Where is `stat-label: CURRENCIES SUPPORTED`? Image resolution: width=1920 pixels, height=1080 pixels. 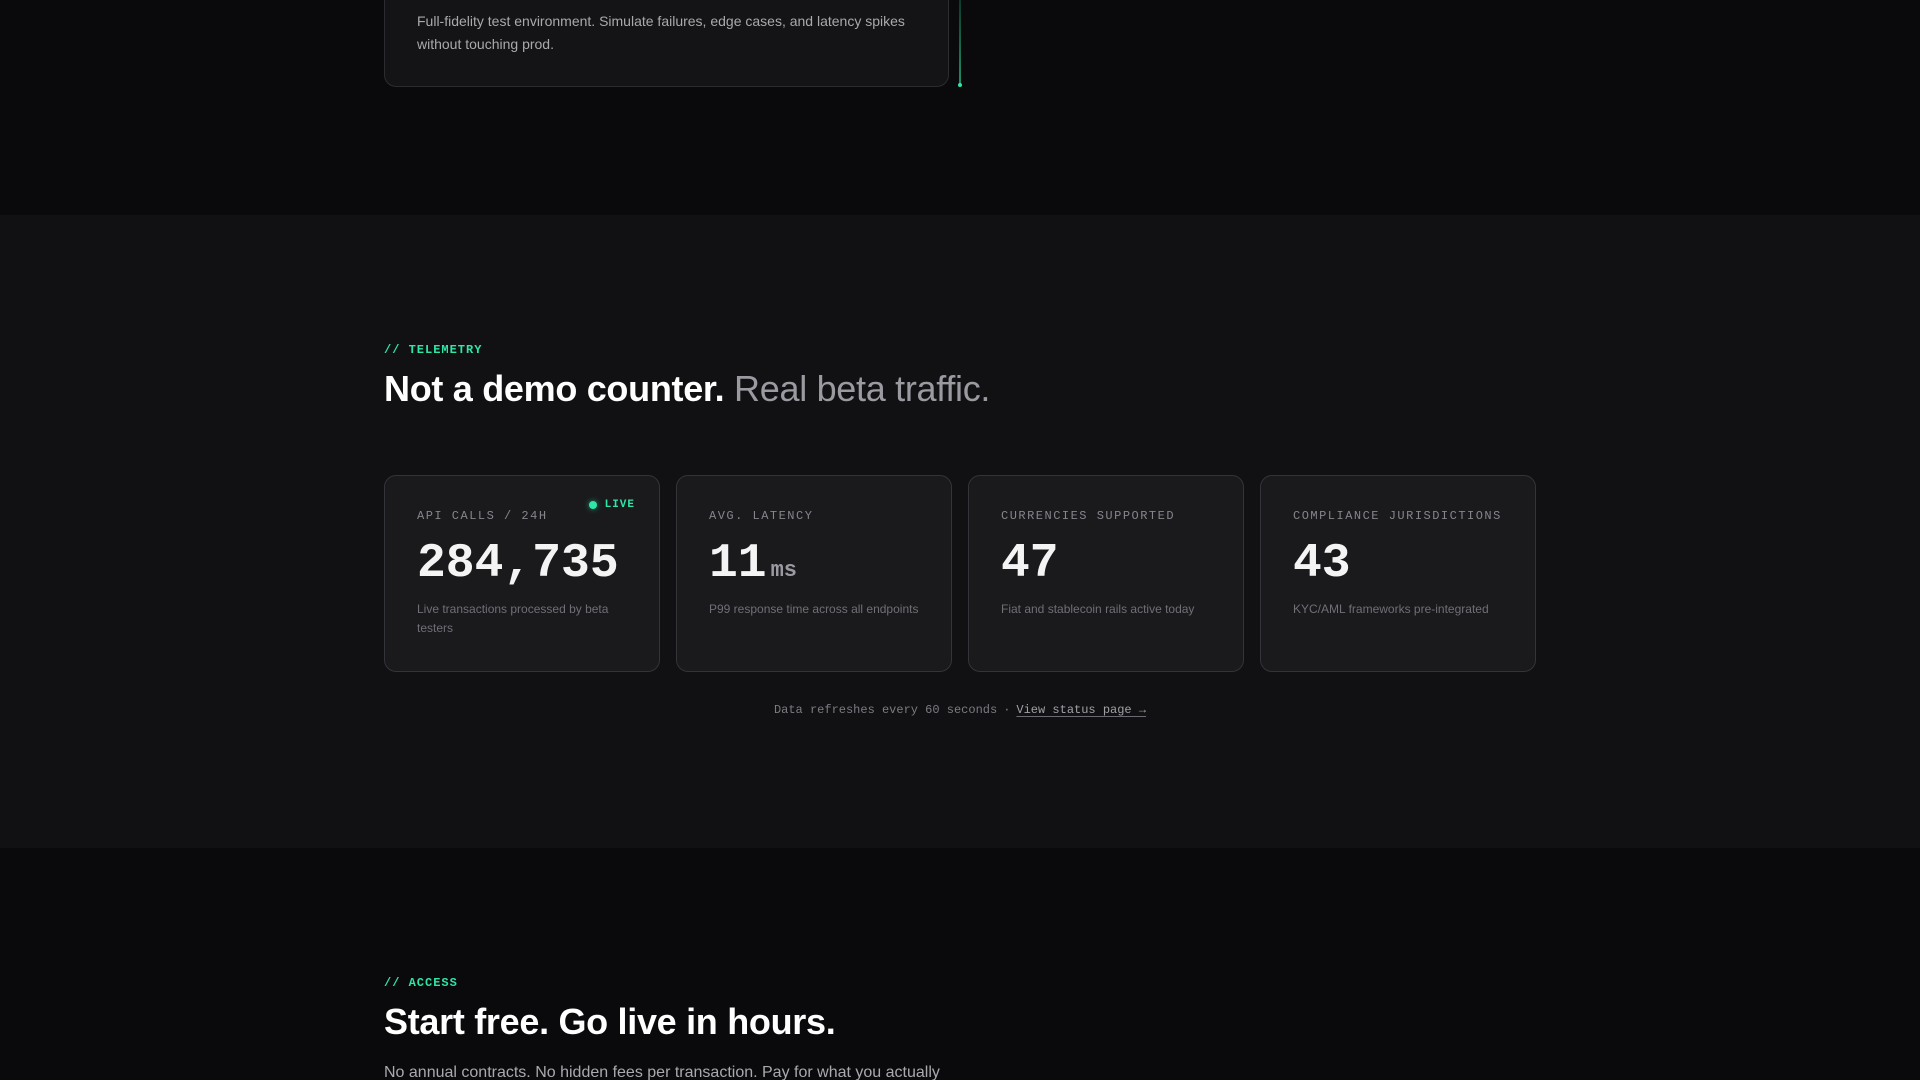
stat-label: CURRENCIES SUPPORTED is located at coordinates (1088, 516).